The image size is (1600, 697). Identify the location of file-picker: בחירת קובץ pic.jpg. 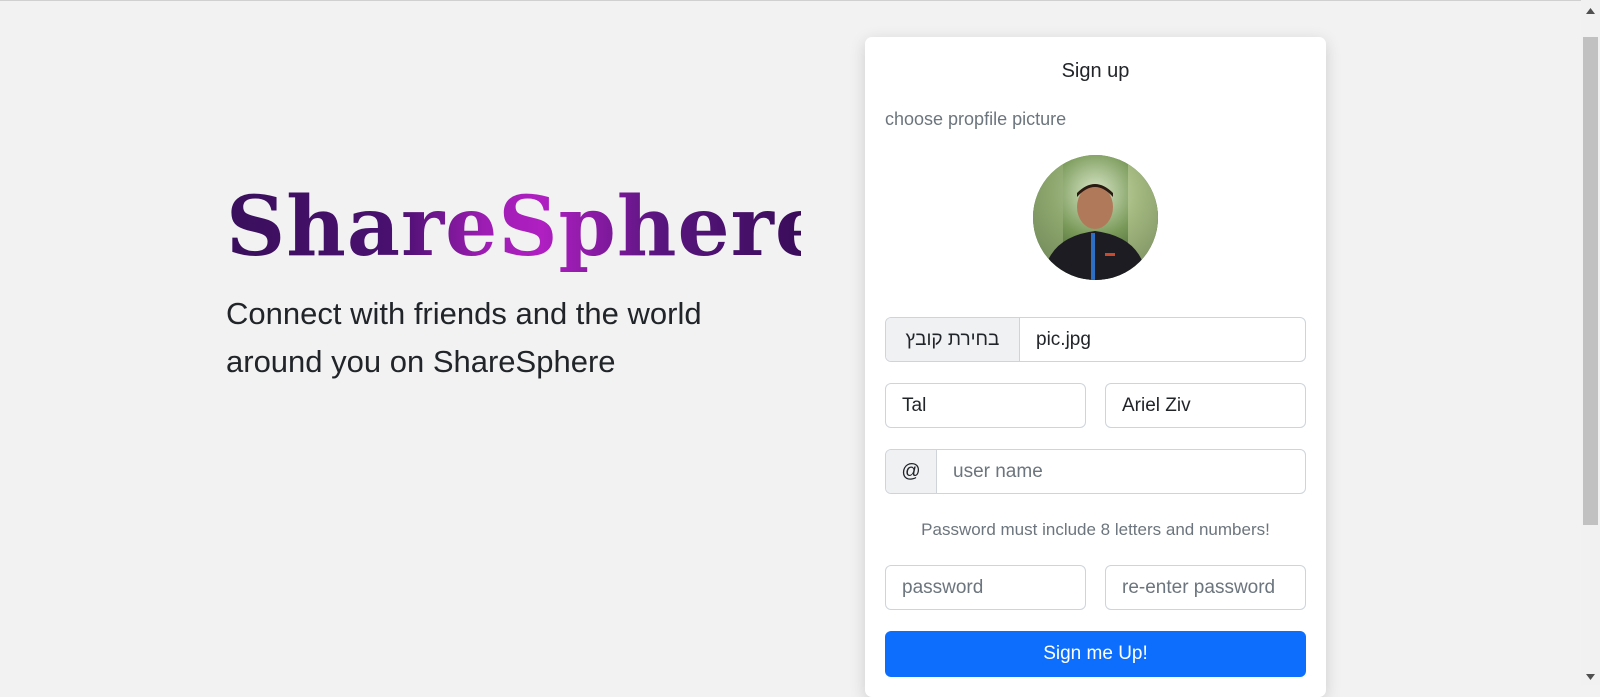
(1095, 339).